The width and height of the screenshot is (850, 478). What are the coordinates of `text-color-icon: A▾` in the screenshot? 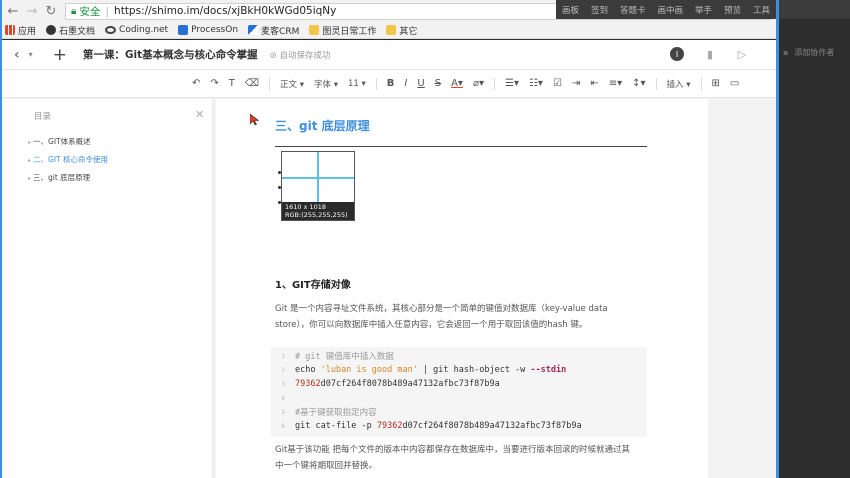 It's located at (457, 83).